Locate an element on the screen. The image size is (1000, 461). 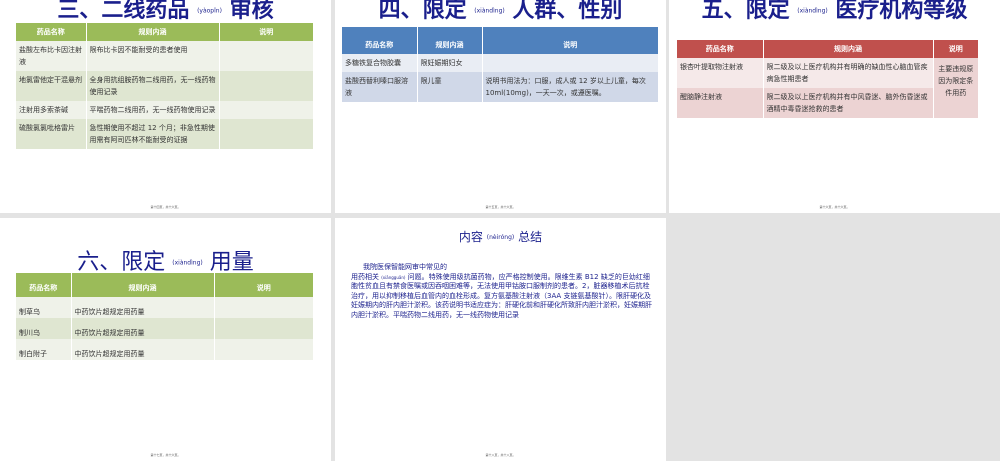
page-footer: 第十六页，共十六页。 is located at coordinates (834, 207).